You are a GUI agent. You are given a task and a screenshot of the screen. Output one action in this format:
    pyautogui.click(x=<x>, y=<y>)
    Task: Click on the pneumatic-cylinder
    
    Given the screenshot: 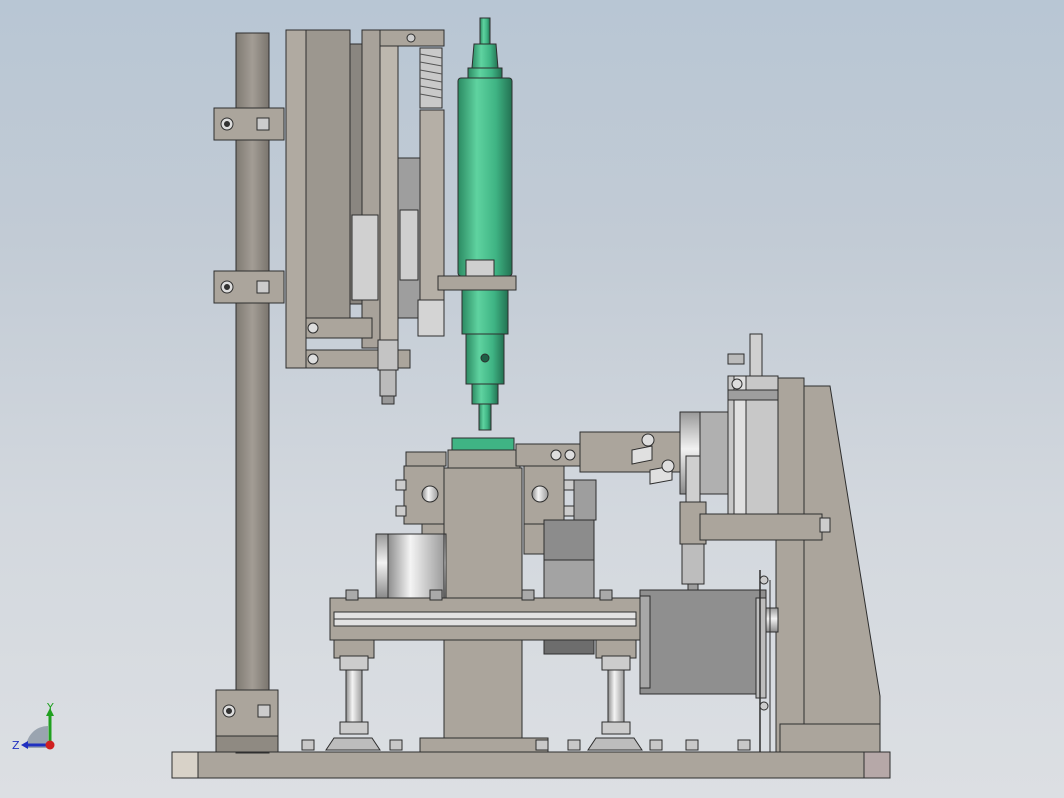 What is the action you would take?
    pyautogui.click(x=753, y=425)
    